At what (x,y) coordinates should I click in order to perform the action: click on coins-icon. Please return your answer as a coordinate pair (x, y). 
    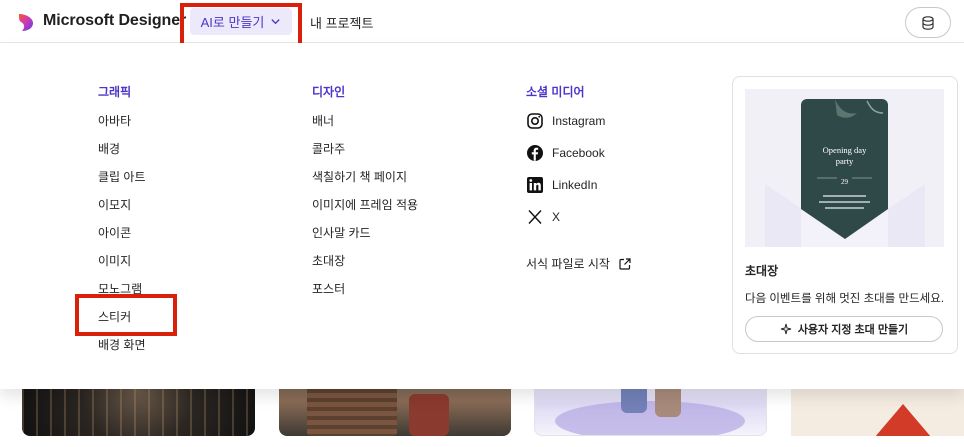
    Looking at the image, I should click on (928, 22).